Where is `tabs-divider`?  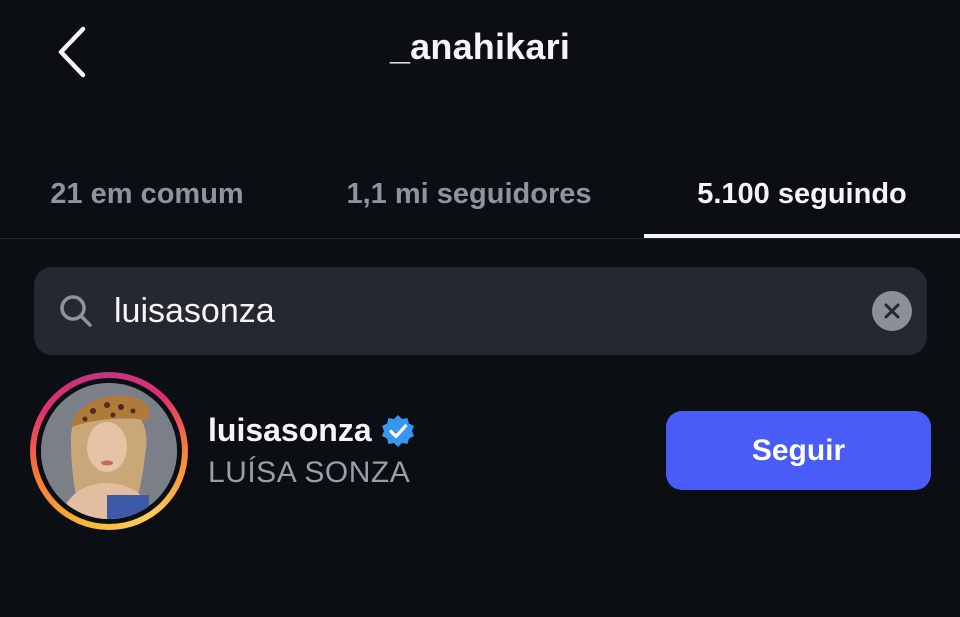
tabs-divider is located at coordinates (480, 238).